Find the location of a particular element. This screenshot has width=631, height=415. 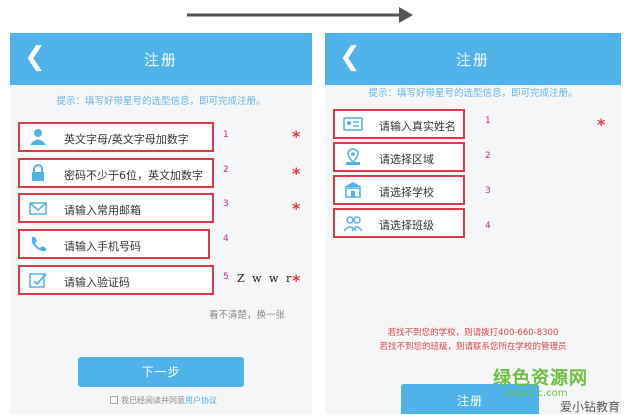

captcha-placeholder: 请输入验证码 is located at coordinates (97, 282).